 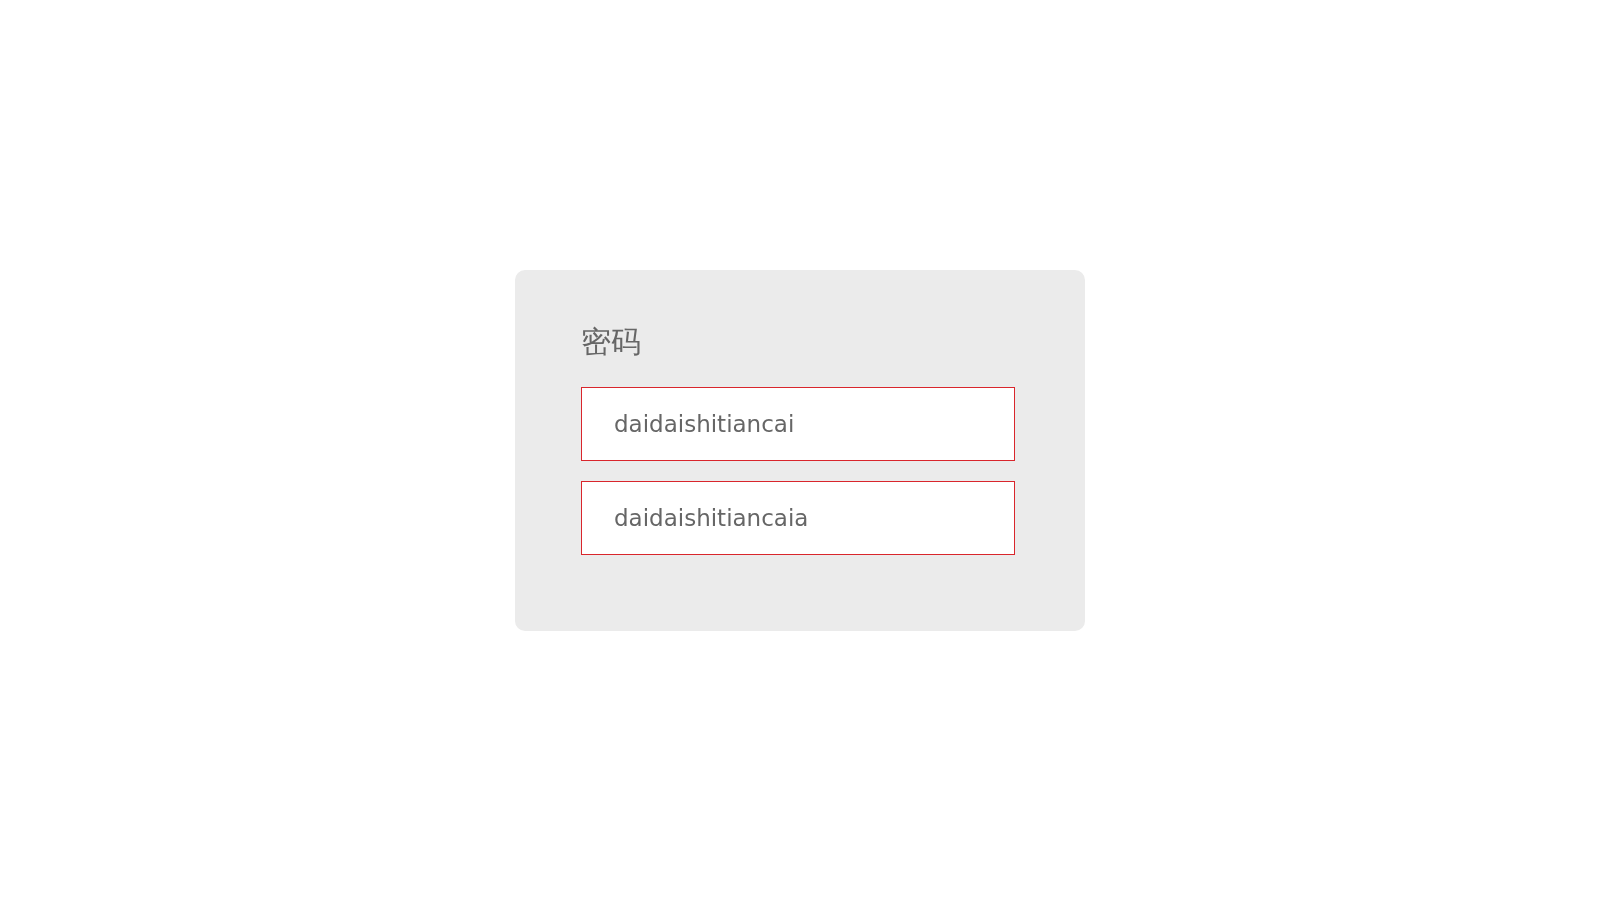 I want to click on form-title: 密码, so click(x=611, y=341).